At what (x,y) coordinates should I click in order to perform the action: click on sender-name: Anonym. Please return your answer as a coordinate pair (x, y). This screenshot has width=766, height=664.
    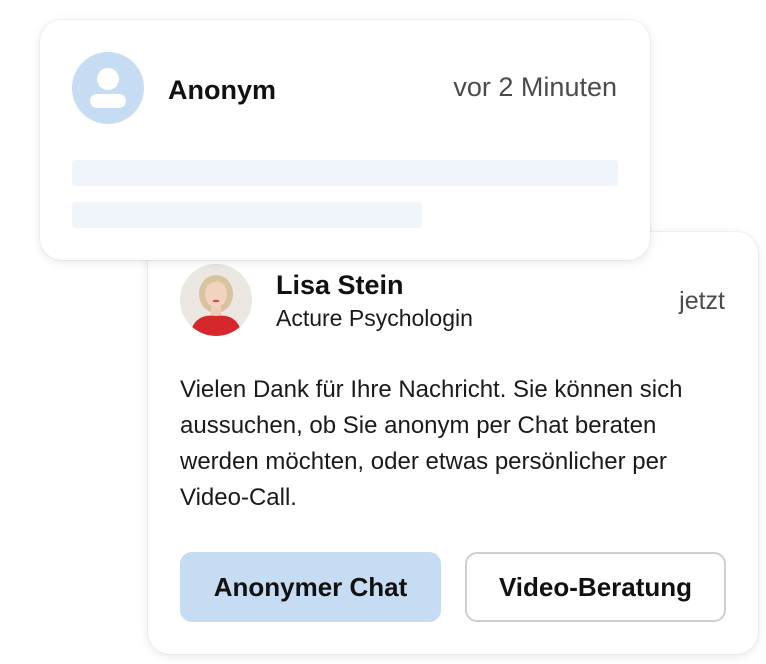
    Looking at the image, I should click on (222, 90).